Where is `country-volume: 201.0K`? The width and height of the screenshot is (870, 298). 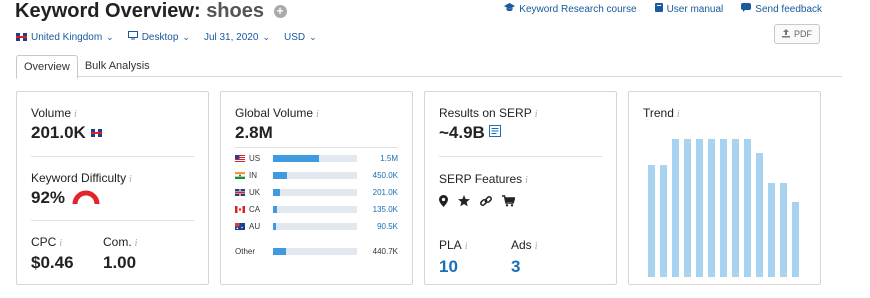
country-volume: 201.0K is located at coordinates (385, 192).